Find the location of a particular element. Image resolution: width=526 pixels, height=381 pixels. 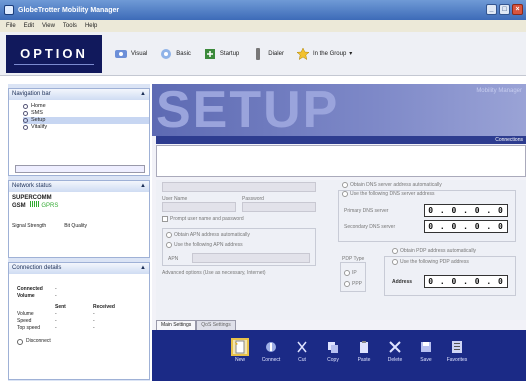

favorites-label: Favorites is located at coordinates (457, 360).